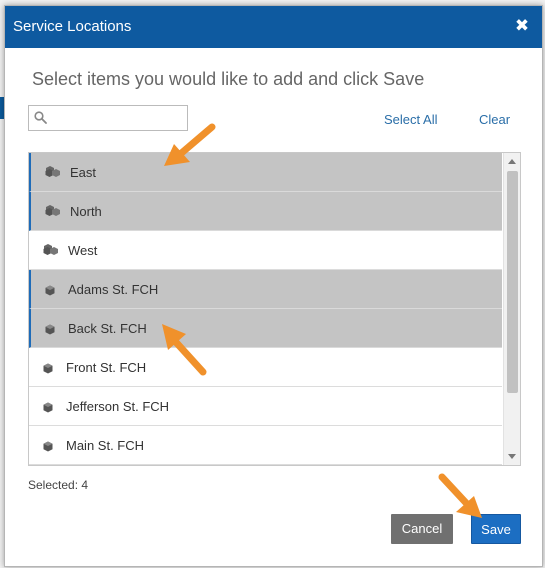 This screenshot has width=545, height=568. What do you see at coordinates (58, 485) in the screenshot?
I see `selected-count: Selected: 4` at bounding box center [58, 485].